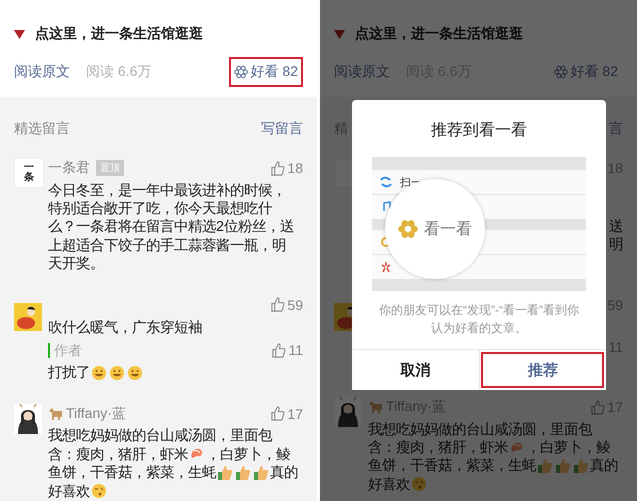  I want to click on commenter-name: 一条君, so click(69, 168).